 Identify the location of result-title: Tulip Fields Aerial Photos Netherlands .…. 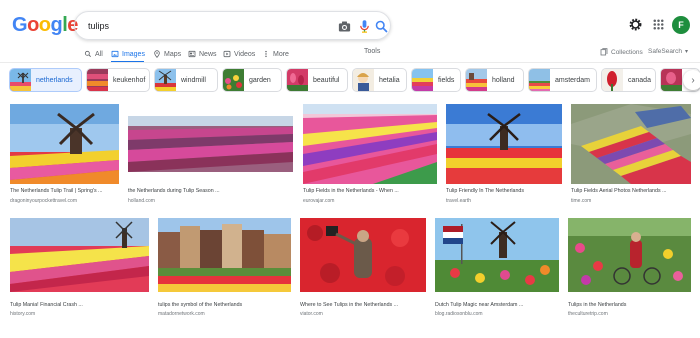
(631, 191).